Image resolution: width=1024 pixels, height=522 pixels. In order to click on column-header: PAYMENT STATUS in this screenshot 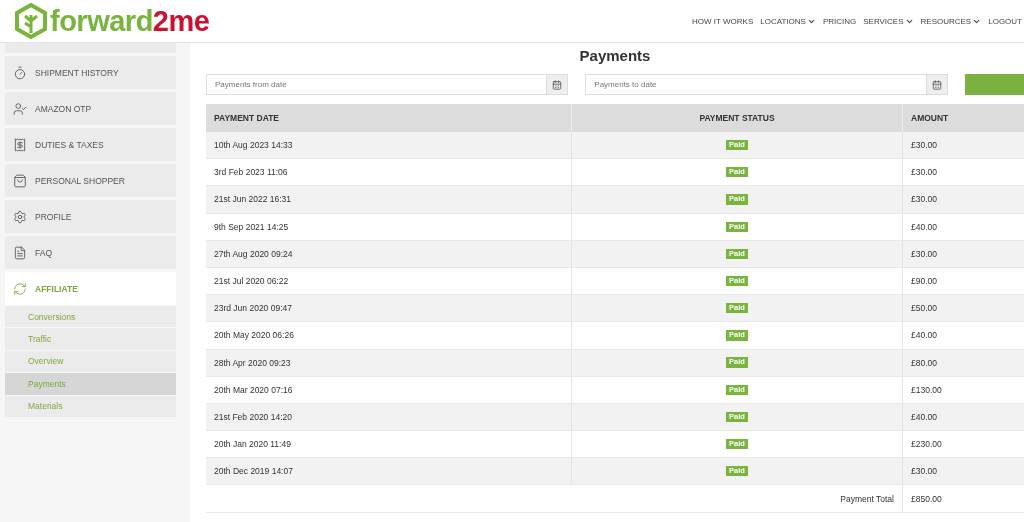, I will do `click(737, 118)`.